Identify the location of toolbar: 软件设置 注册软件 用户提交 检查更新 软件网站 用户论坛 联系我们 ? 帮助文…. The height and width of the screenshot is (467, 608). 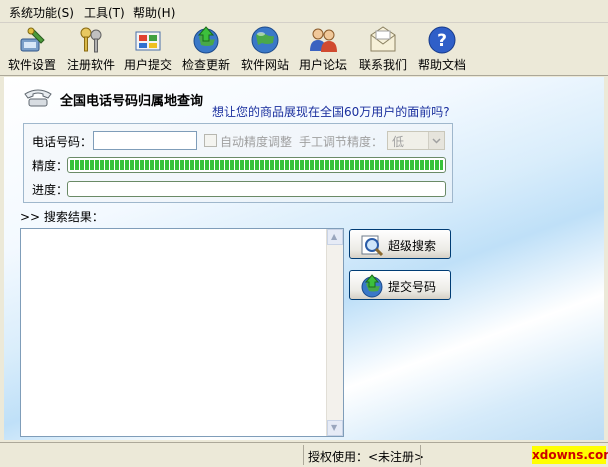
(304, 49).